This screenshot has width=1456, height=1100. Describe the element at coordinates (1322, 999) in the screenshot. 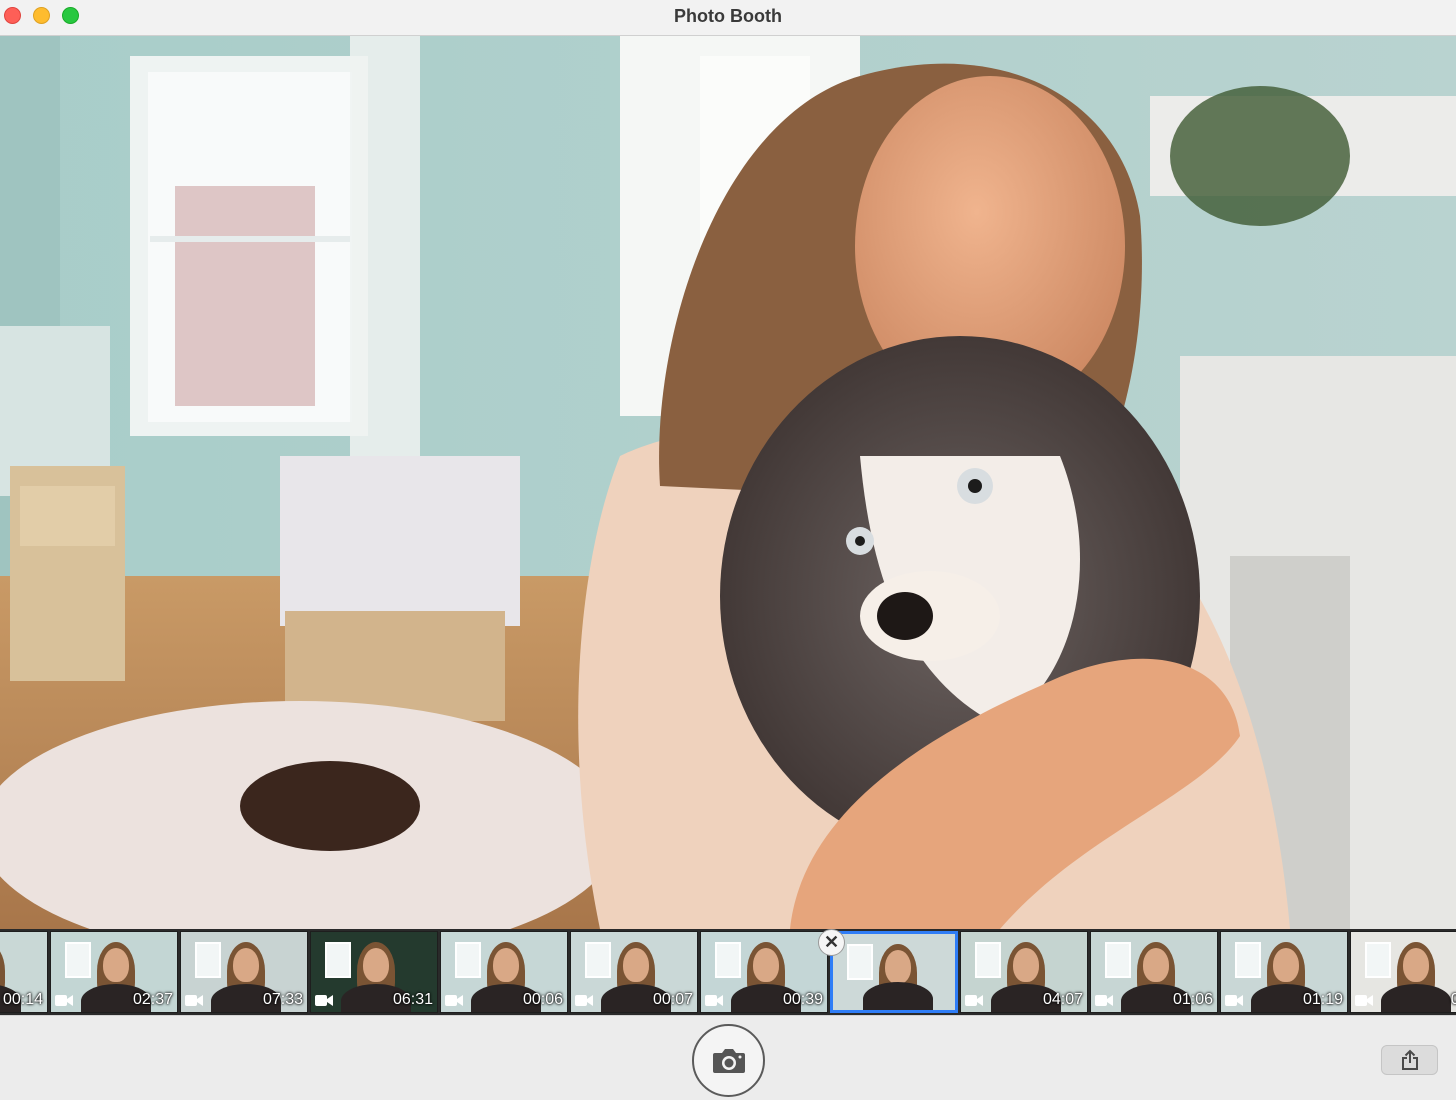

I see `thumbnail-duration: 01:19` at that location.